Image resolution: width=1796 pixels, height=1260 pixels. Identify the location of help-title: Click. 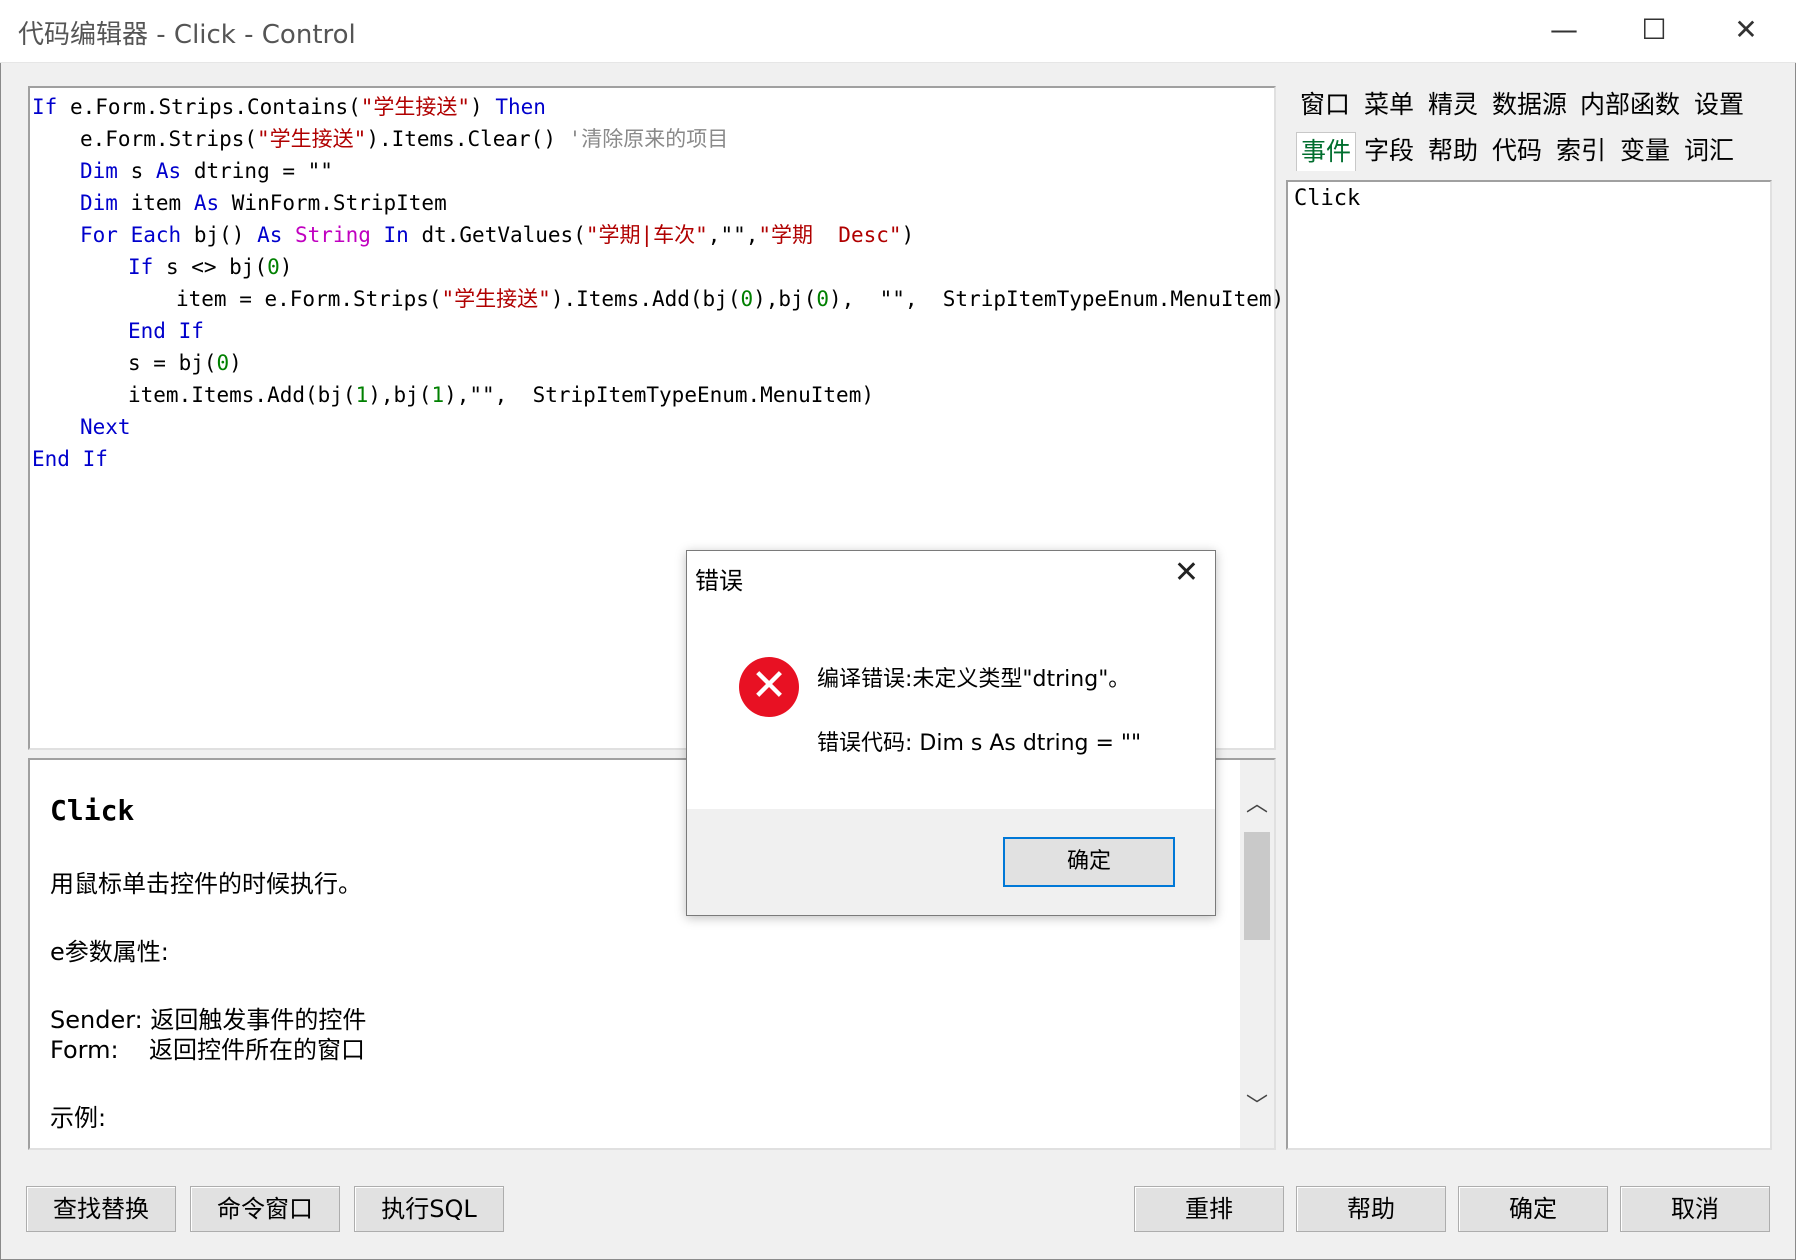
(92, 810).